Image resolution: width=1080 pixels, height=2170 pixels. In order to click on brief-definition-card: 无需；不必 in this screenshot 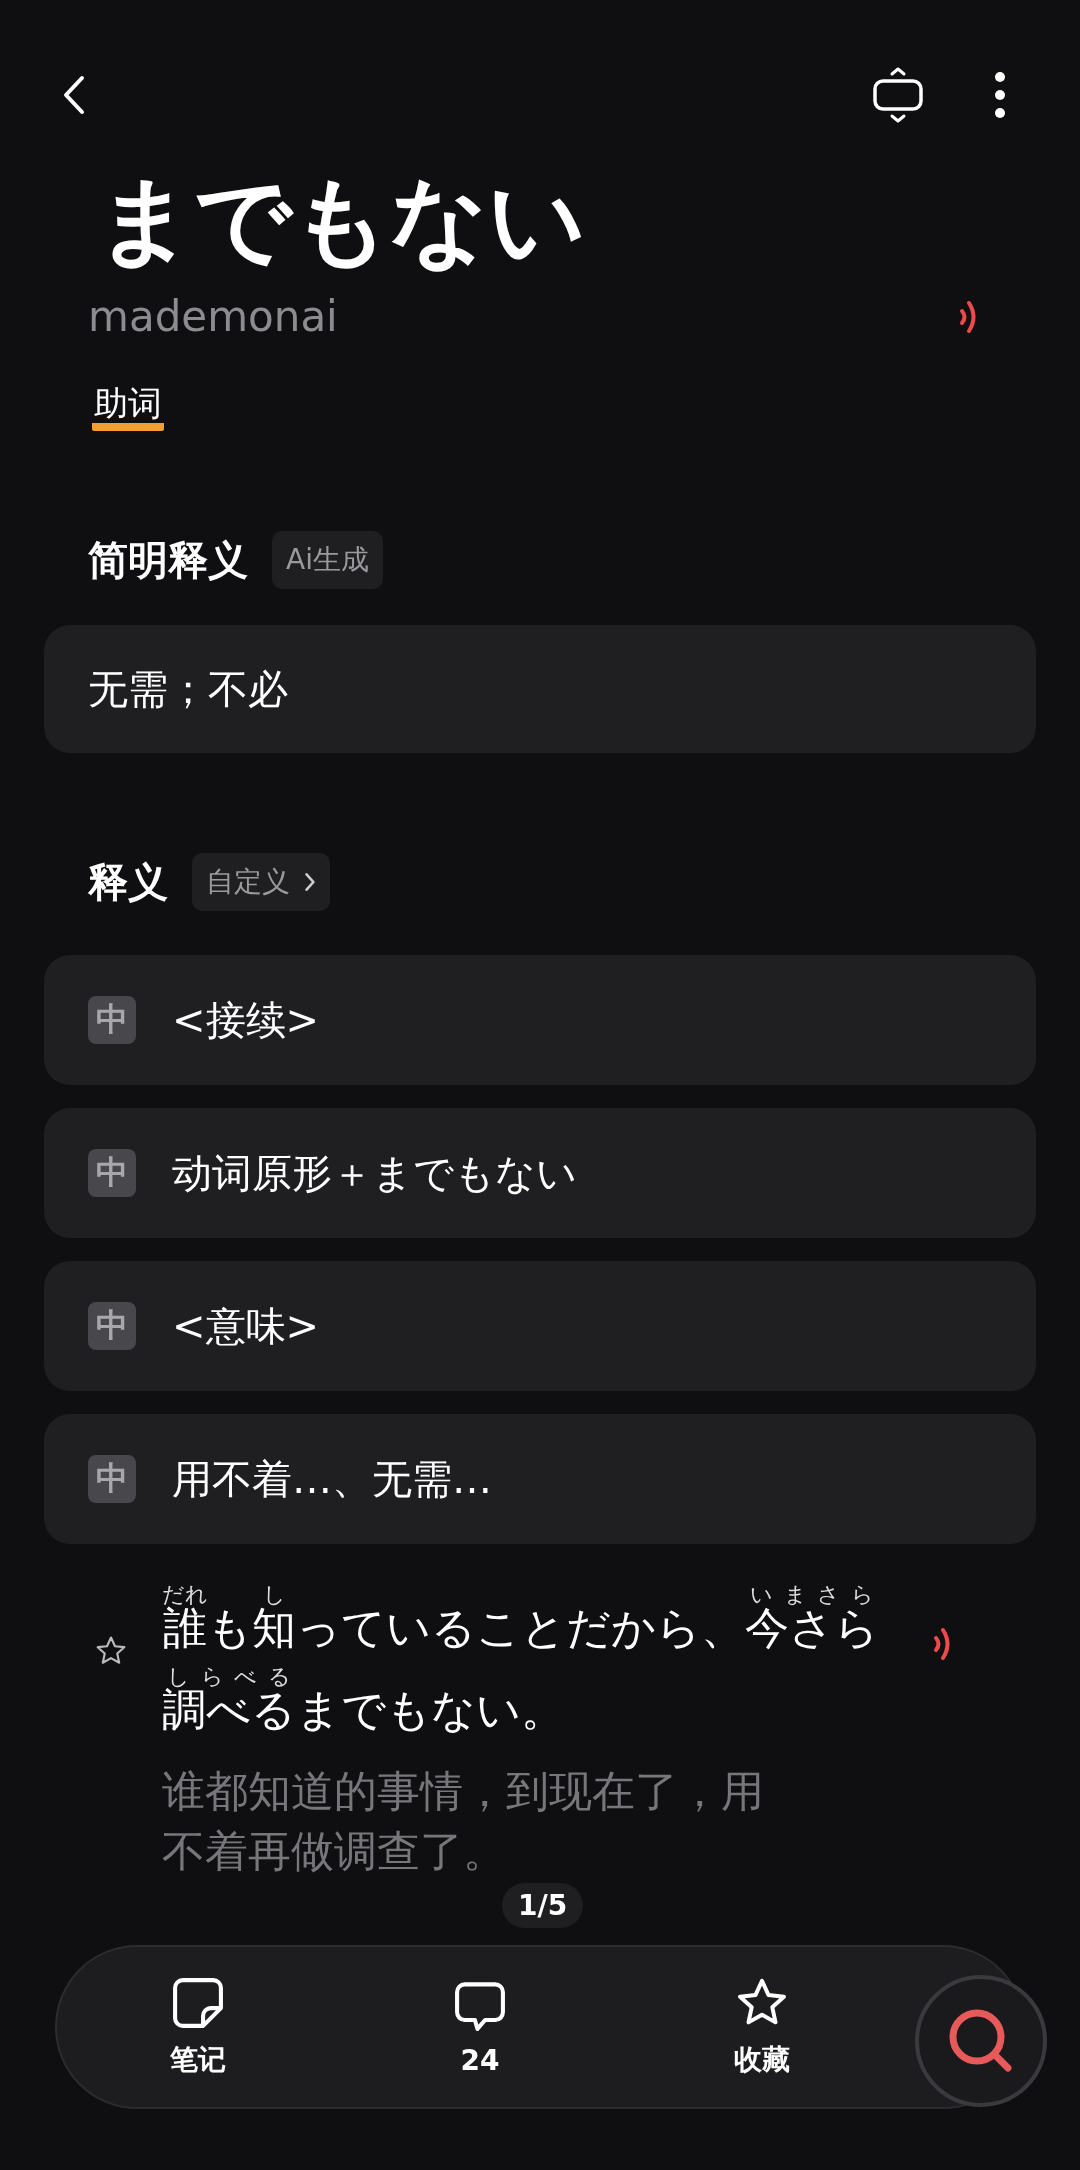, I will do `click(540, 689)`.